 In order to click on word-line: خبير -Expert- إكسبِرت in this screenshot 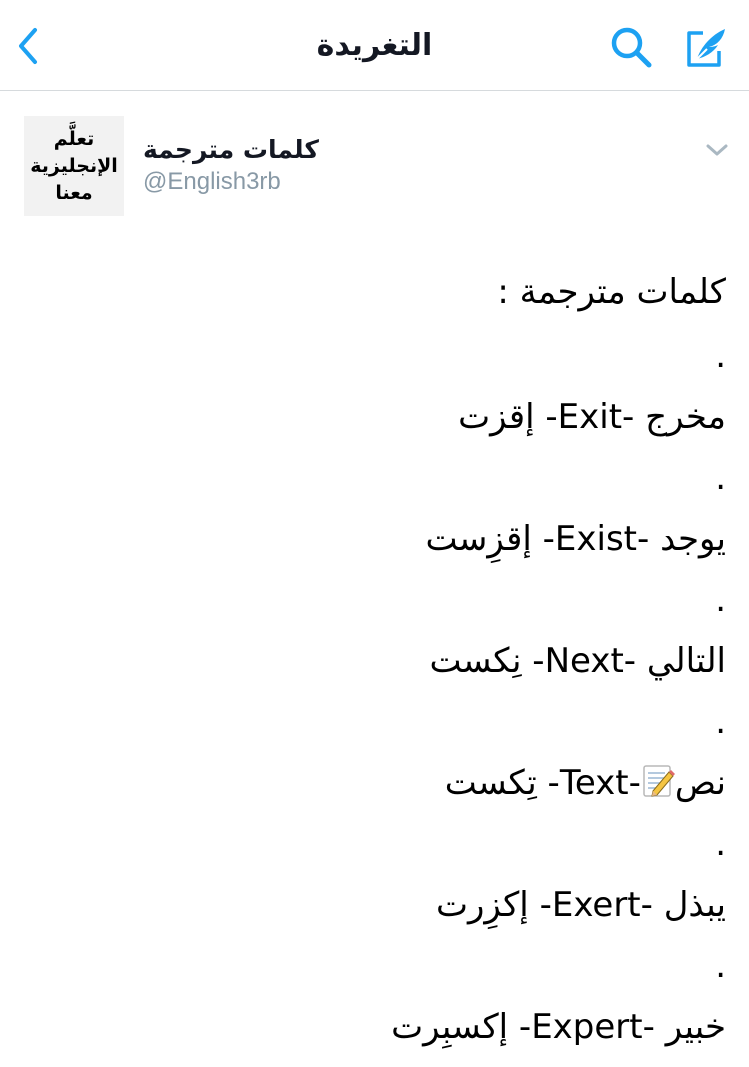, I will do `click(558, 1027)`.